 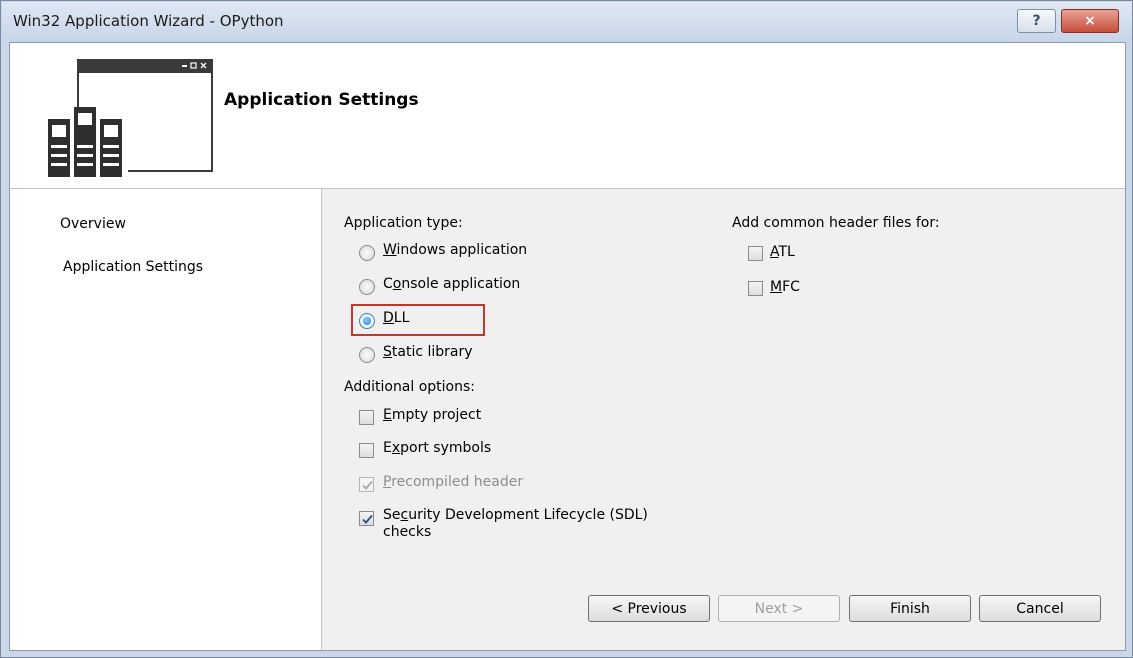 What do you see at coordinates (779, 608) in the screenshot?
I see `next-button: Next >` at bounding box center [779, 608].